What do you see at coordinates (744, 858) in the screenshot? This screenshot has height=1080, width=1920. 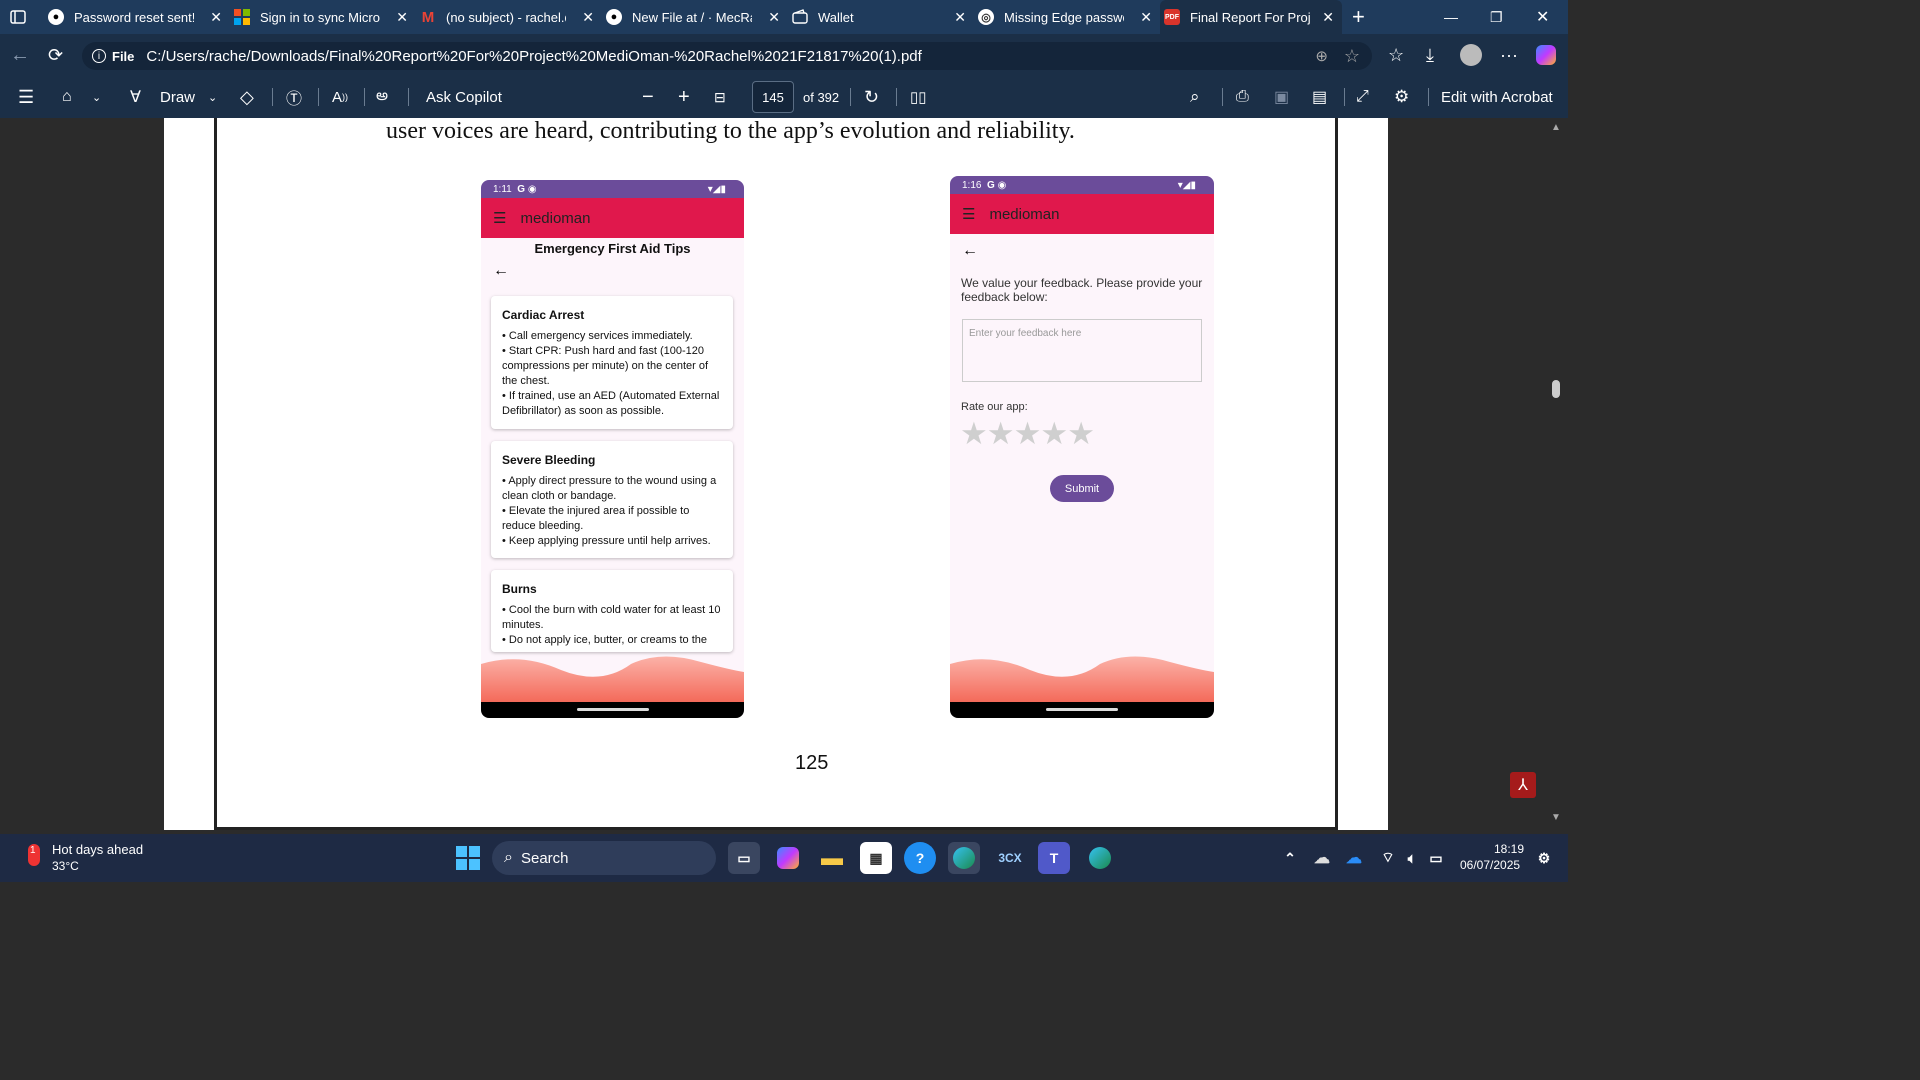 I see `task-view-icon: ▭` at bounding box center [744, 858].